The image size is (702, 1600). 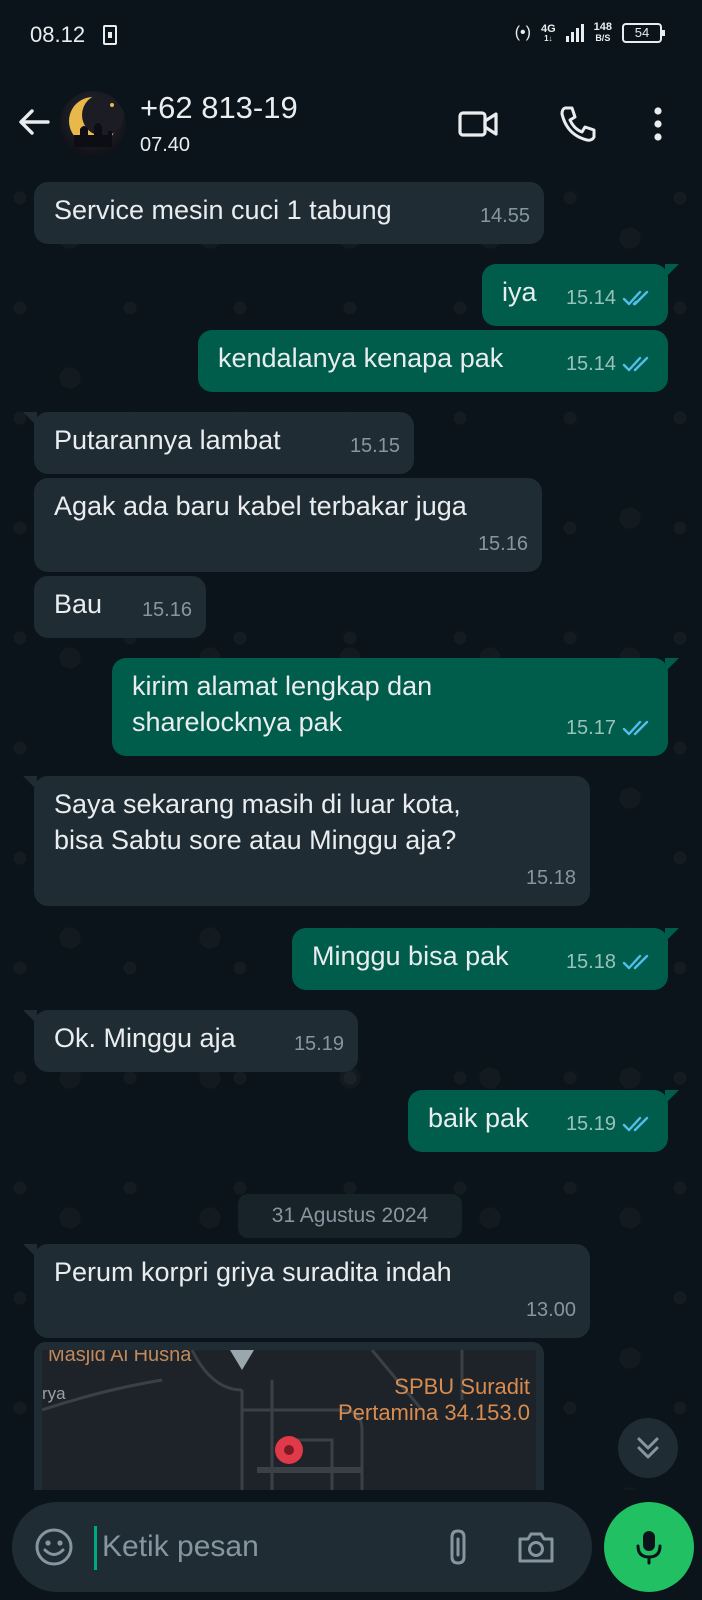 I want to click on back-arrow-icon, so click(x=34, y=122).